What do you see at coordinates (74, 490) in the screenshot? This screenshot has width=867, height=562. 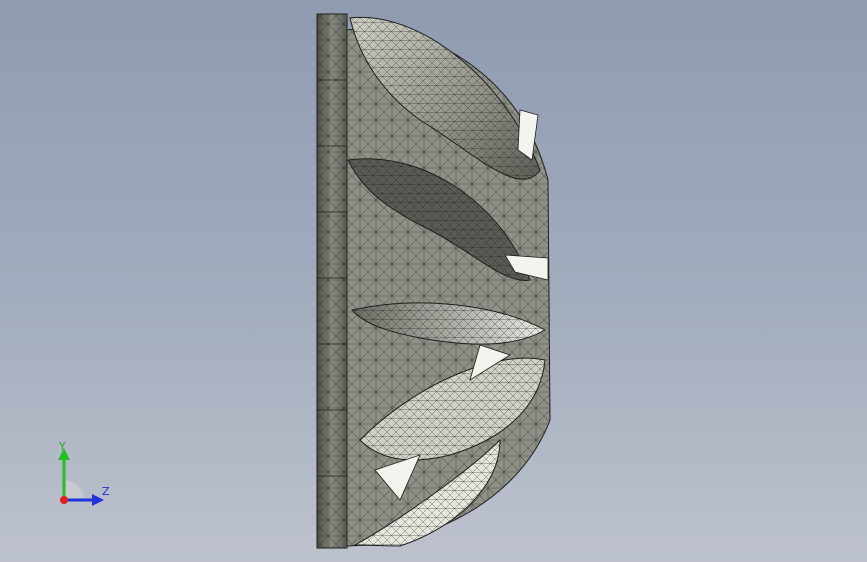 I see `triad-plane-indicator` at bounding box center [74, 490].